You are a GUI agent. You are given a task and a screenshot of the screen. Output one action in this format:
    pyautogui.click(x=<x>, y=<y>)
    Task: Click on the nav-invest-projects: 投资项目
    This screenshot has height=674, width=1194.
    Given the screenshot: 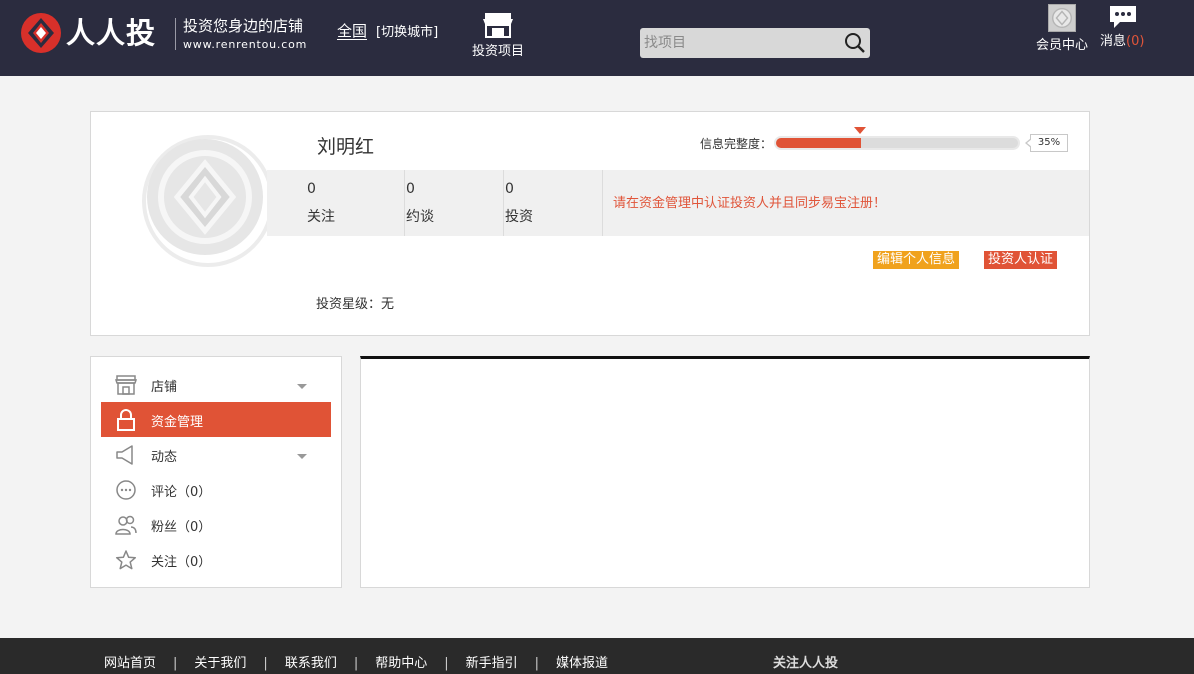 What is the action you would take?
    pyautogui.click(x=498, y=37)
    